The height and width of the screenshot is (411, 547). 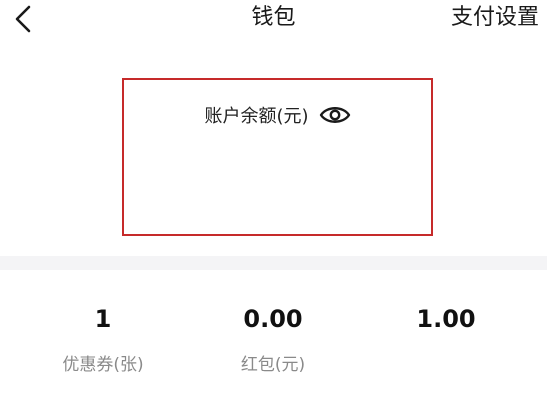 I want to click on coupons-stat: 1 优惠券(张), so click(x=103, y=338).